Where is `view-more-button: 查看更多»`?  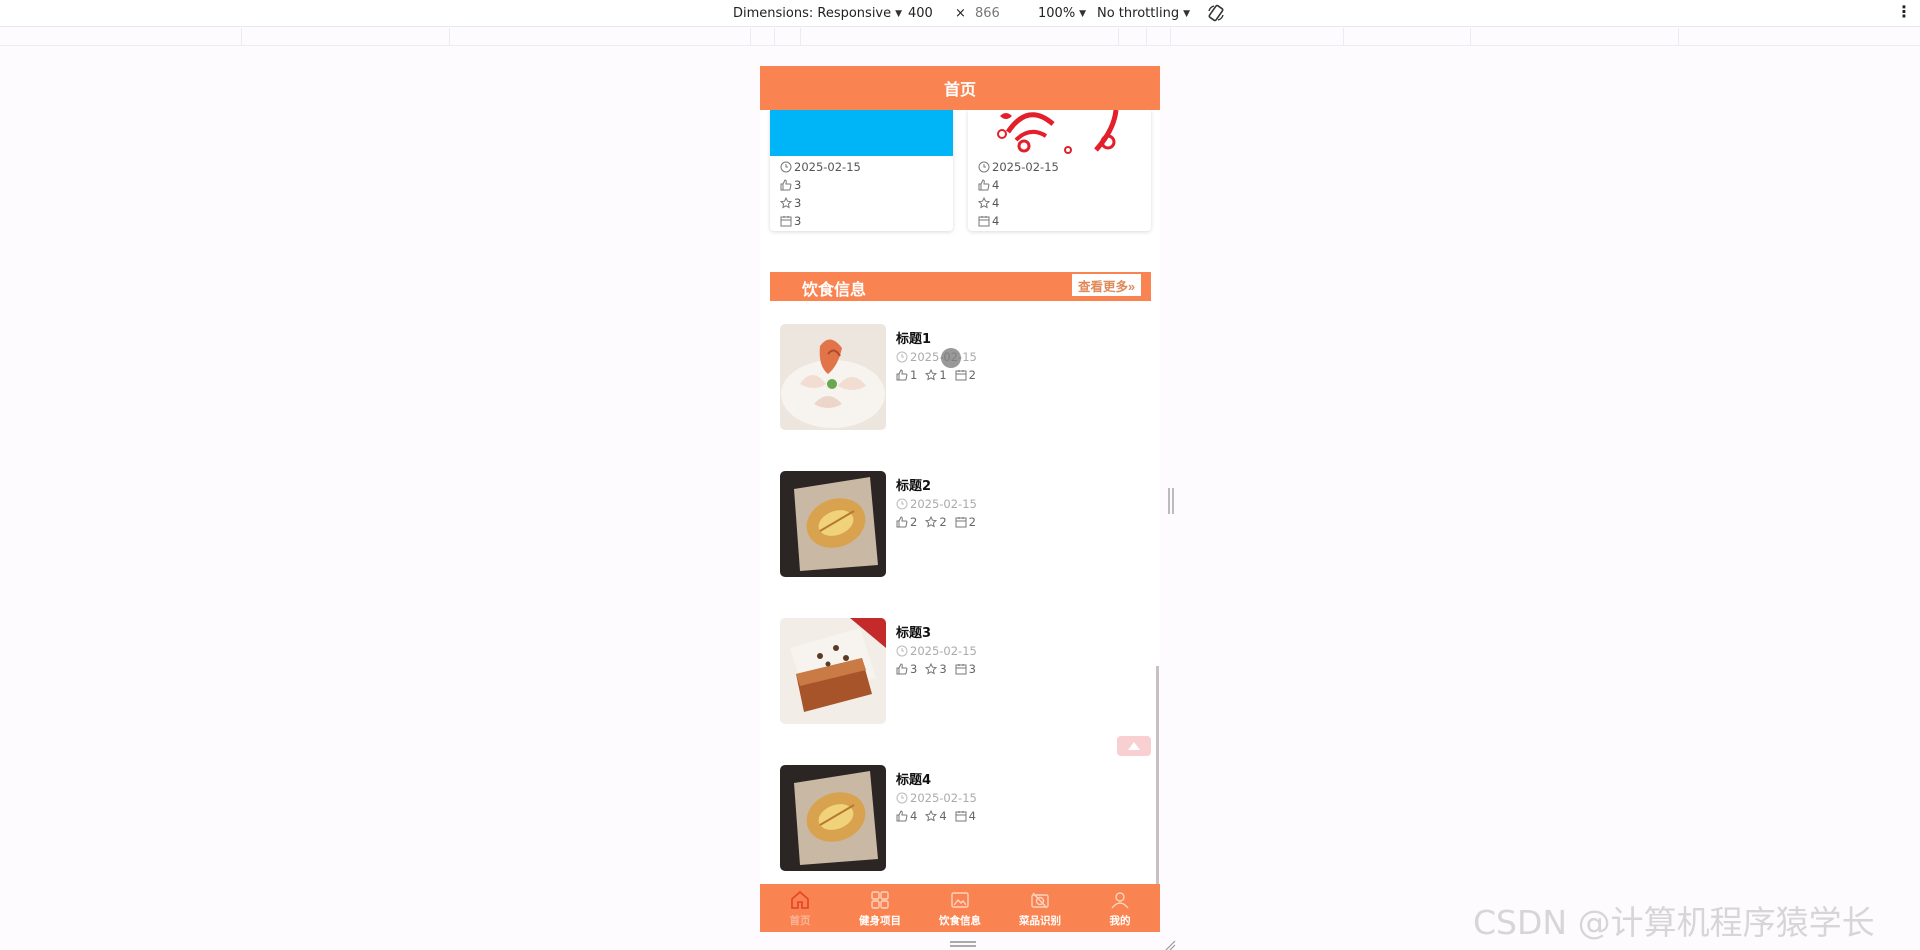 view-more-button: 查看更多» is located at coordinates (1106, 285).